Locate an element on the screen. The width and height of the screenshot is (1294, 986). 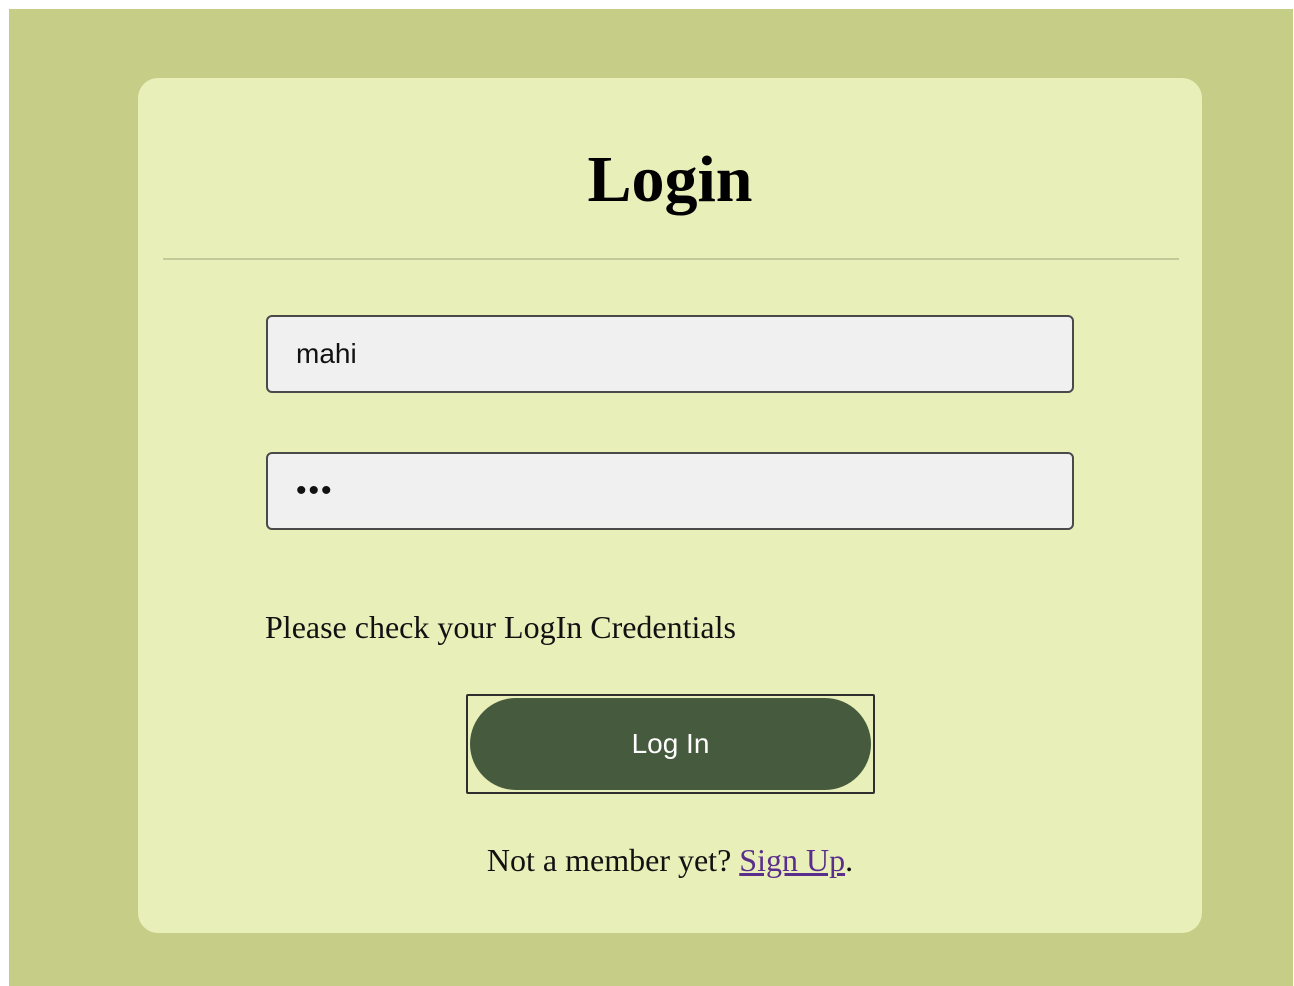
signup-prompt: Not a member yet? Sign Up. is located at coordinates (647, 860).